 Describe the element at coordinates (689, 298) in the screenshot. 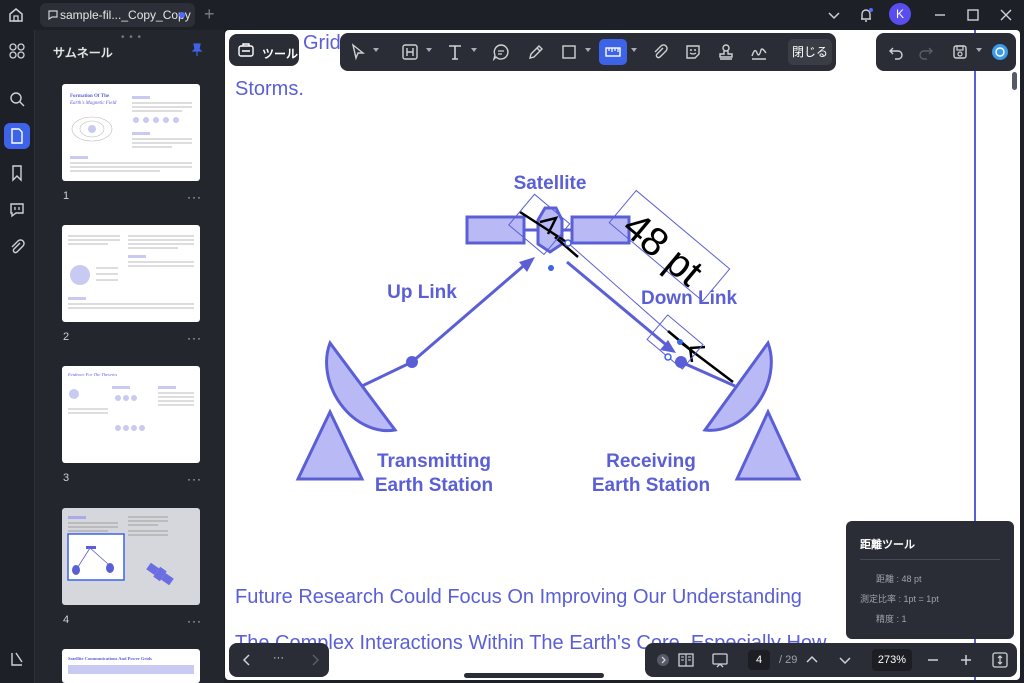

I see `downlink-label: Down Link` at that location.